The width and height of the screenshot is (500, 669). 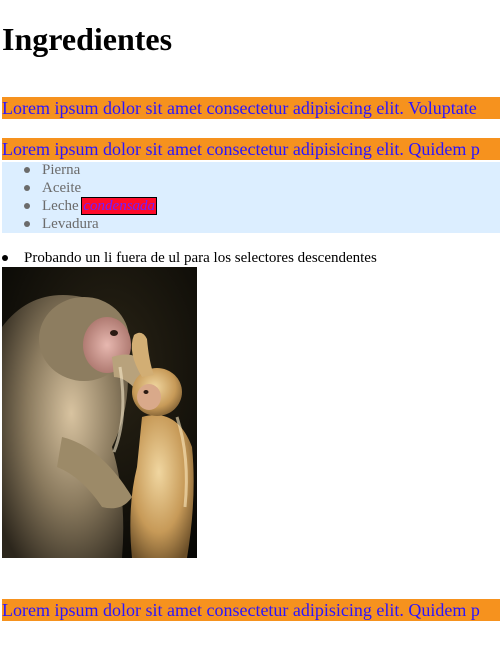 I want to click on highlighted-word: condensada, so click(x=119, y=206).